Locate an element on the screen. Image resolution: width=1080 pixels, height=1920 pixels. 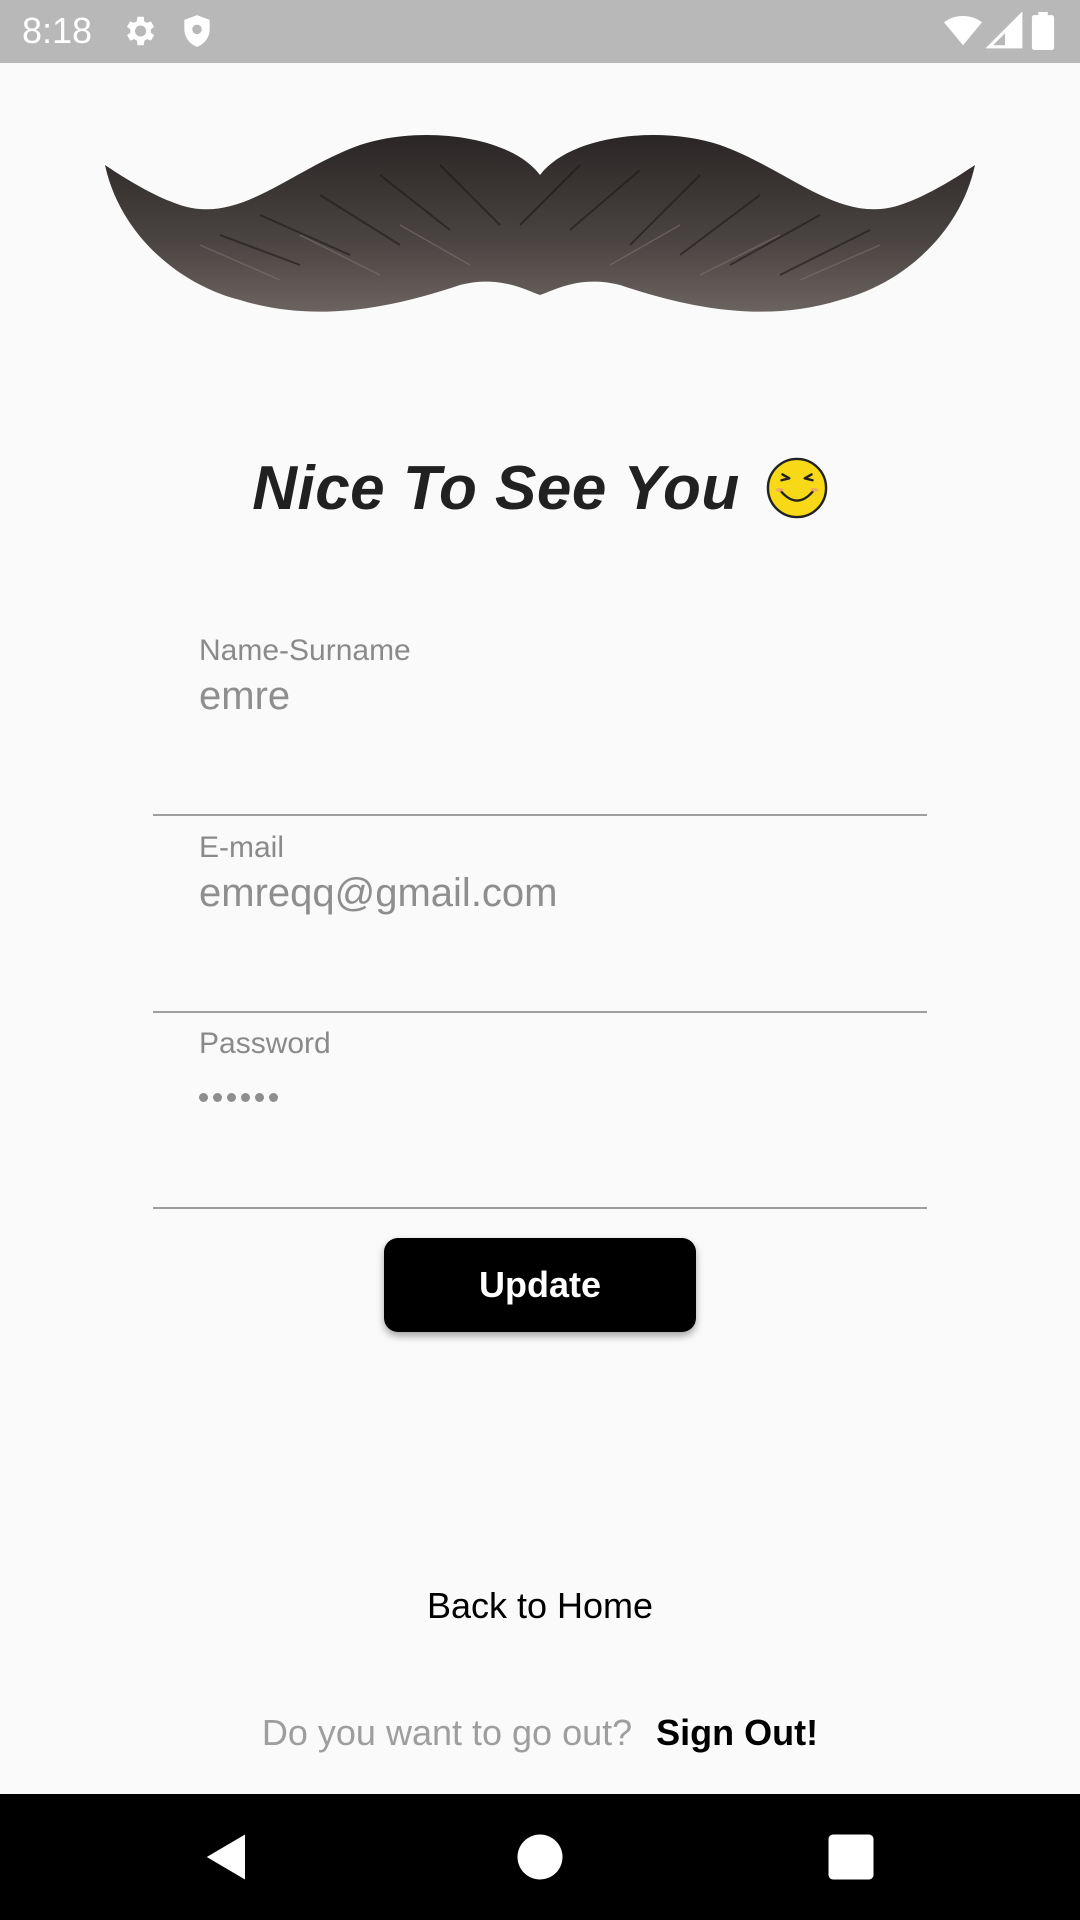
page-title: Nice To See You is located at coordinates (496, 488).